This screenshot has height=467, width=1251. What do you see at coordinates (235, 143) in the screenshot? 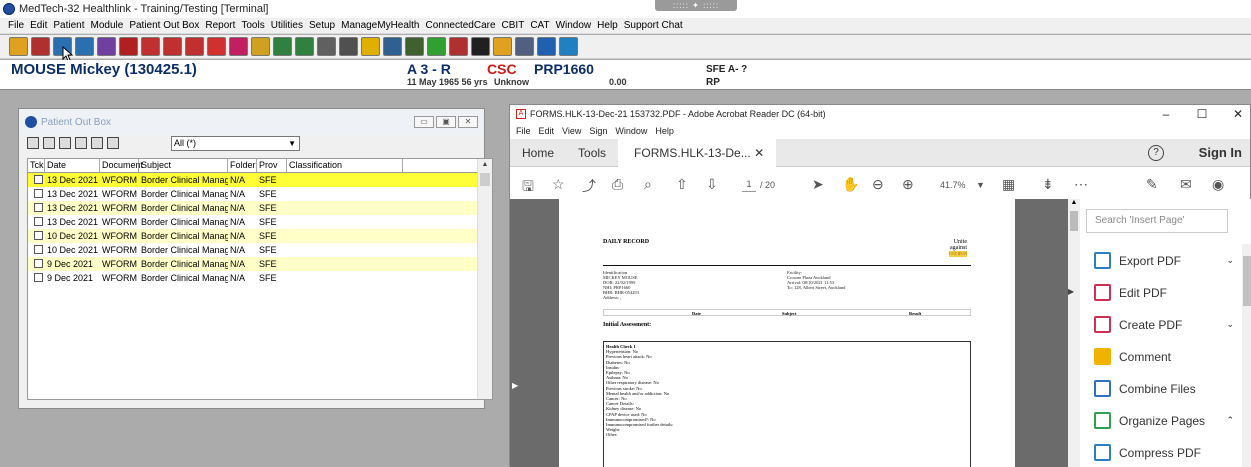
I see `outbox-filter-select: All (*) ▼` at bounding box center [235, 143].